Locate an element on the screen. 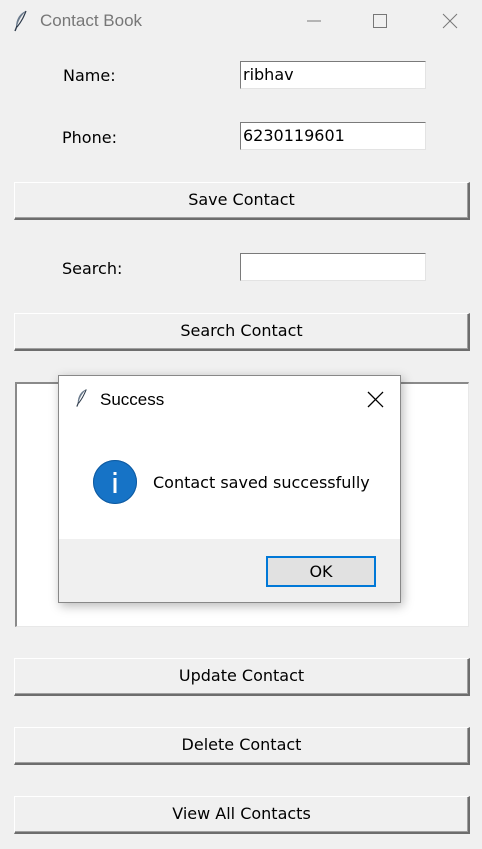 This screenshot has height=849, width=482. feather-dialog-icon is located at coordinates (82, 400).